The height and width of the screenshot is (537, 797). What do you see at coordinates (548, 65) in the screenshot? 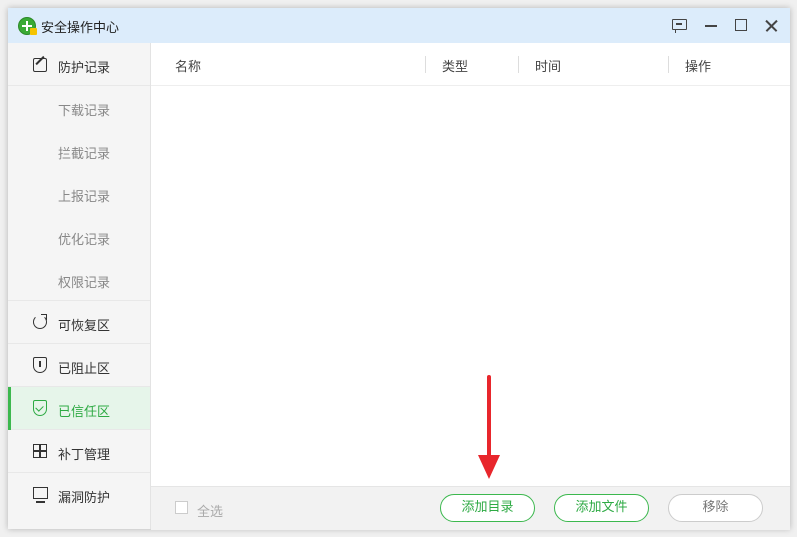
I see `column-header-time: 时间` at bounding box center [548, 65].